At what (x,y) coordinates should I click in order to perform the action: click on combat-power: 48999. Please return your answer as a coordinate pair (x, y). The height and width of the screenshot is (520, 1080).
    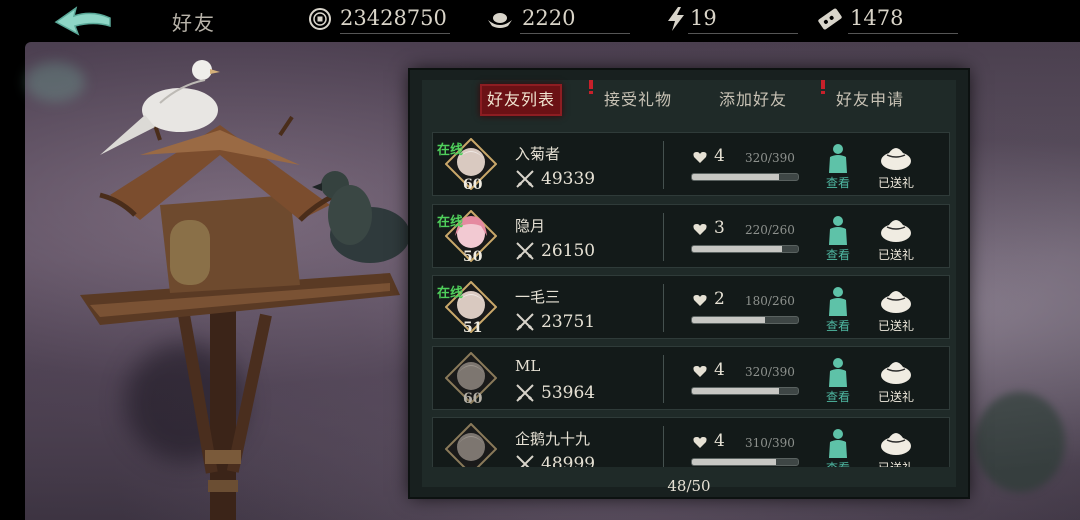
    Looking at the image, I should click on (568, 460).